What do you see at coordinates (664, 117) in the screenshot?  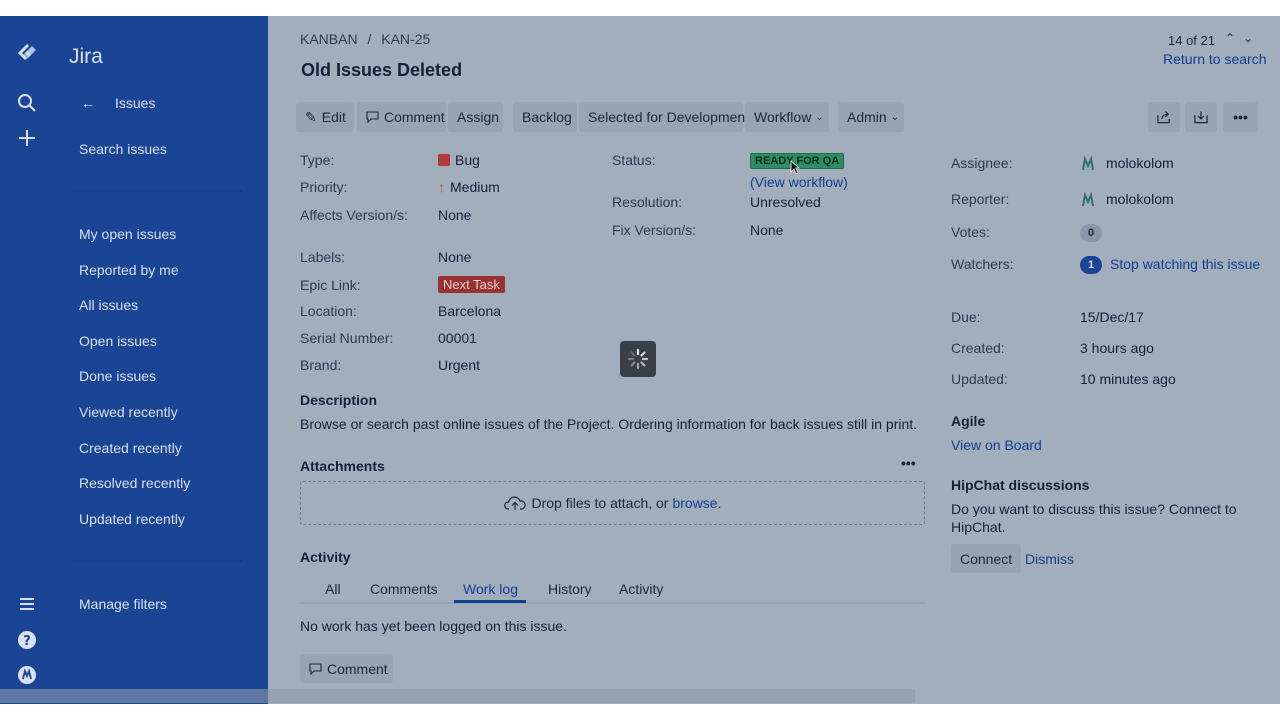 I see `selected-for-development-button: Selected for Development` at bounding box center [664, 117].